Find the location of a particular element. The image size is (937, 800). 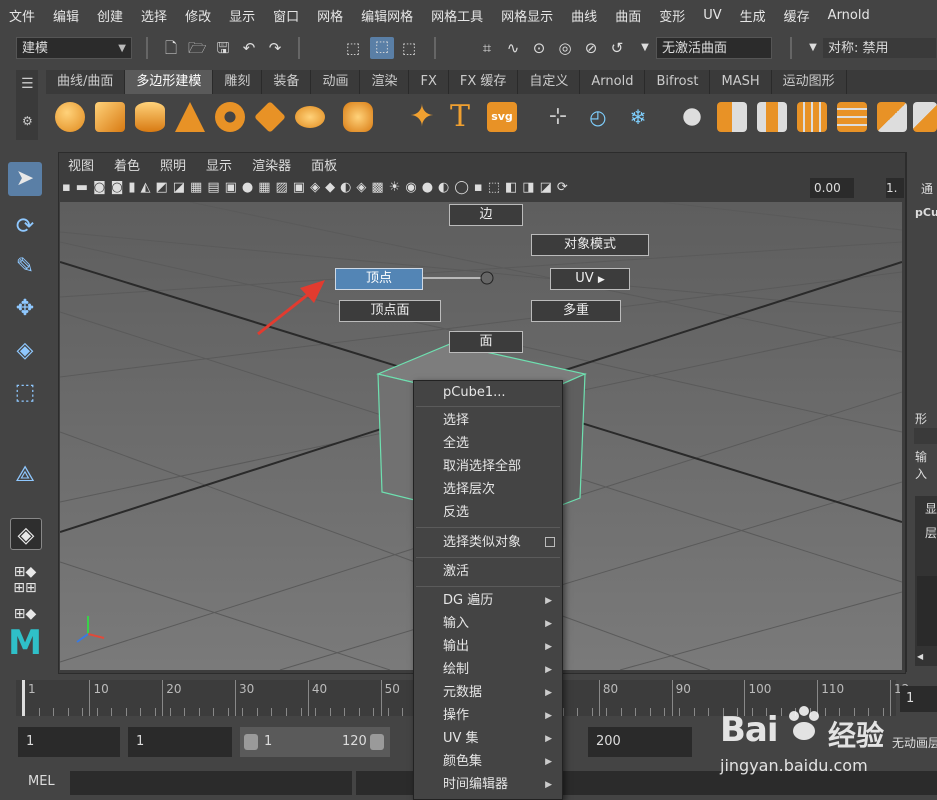

select-tool-icon: ➤ is located at coordinates (25, 179).